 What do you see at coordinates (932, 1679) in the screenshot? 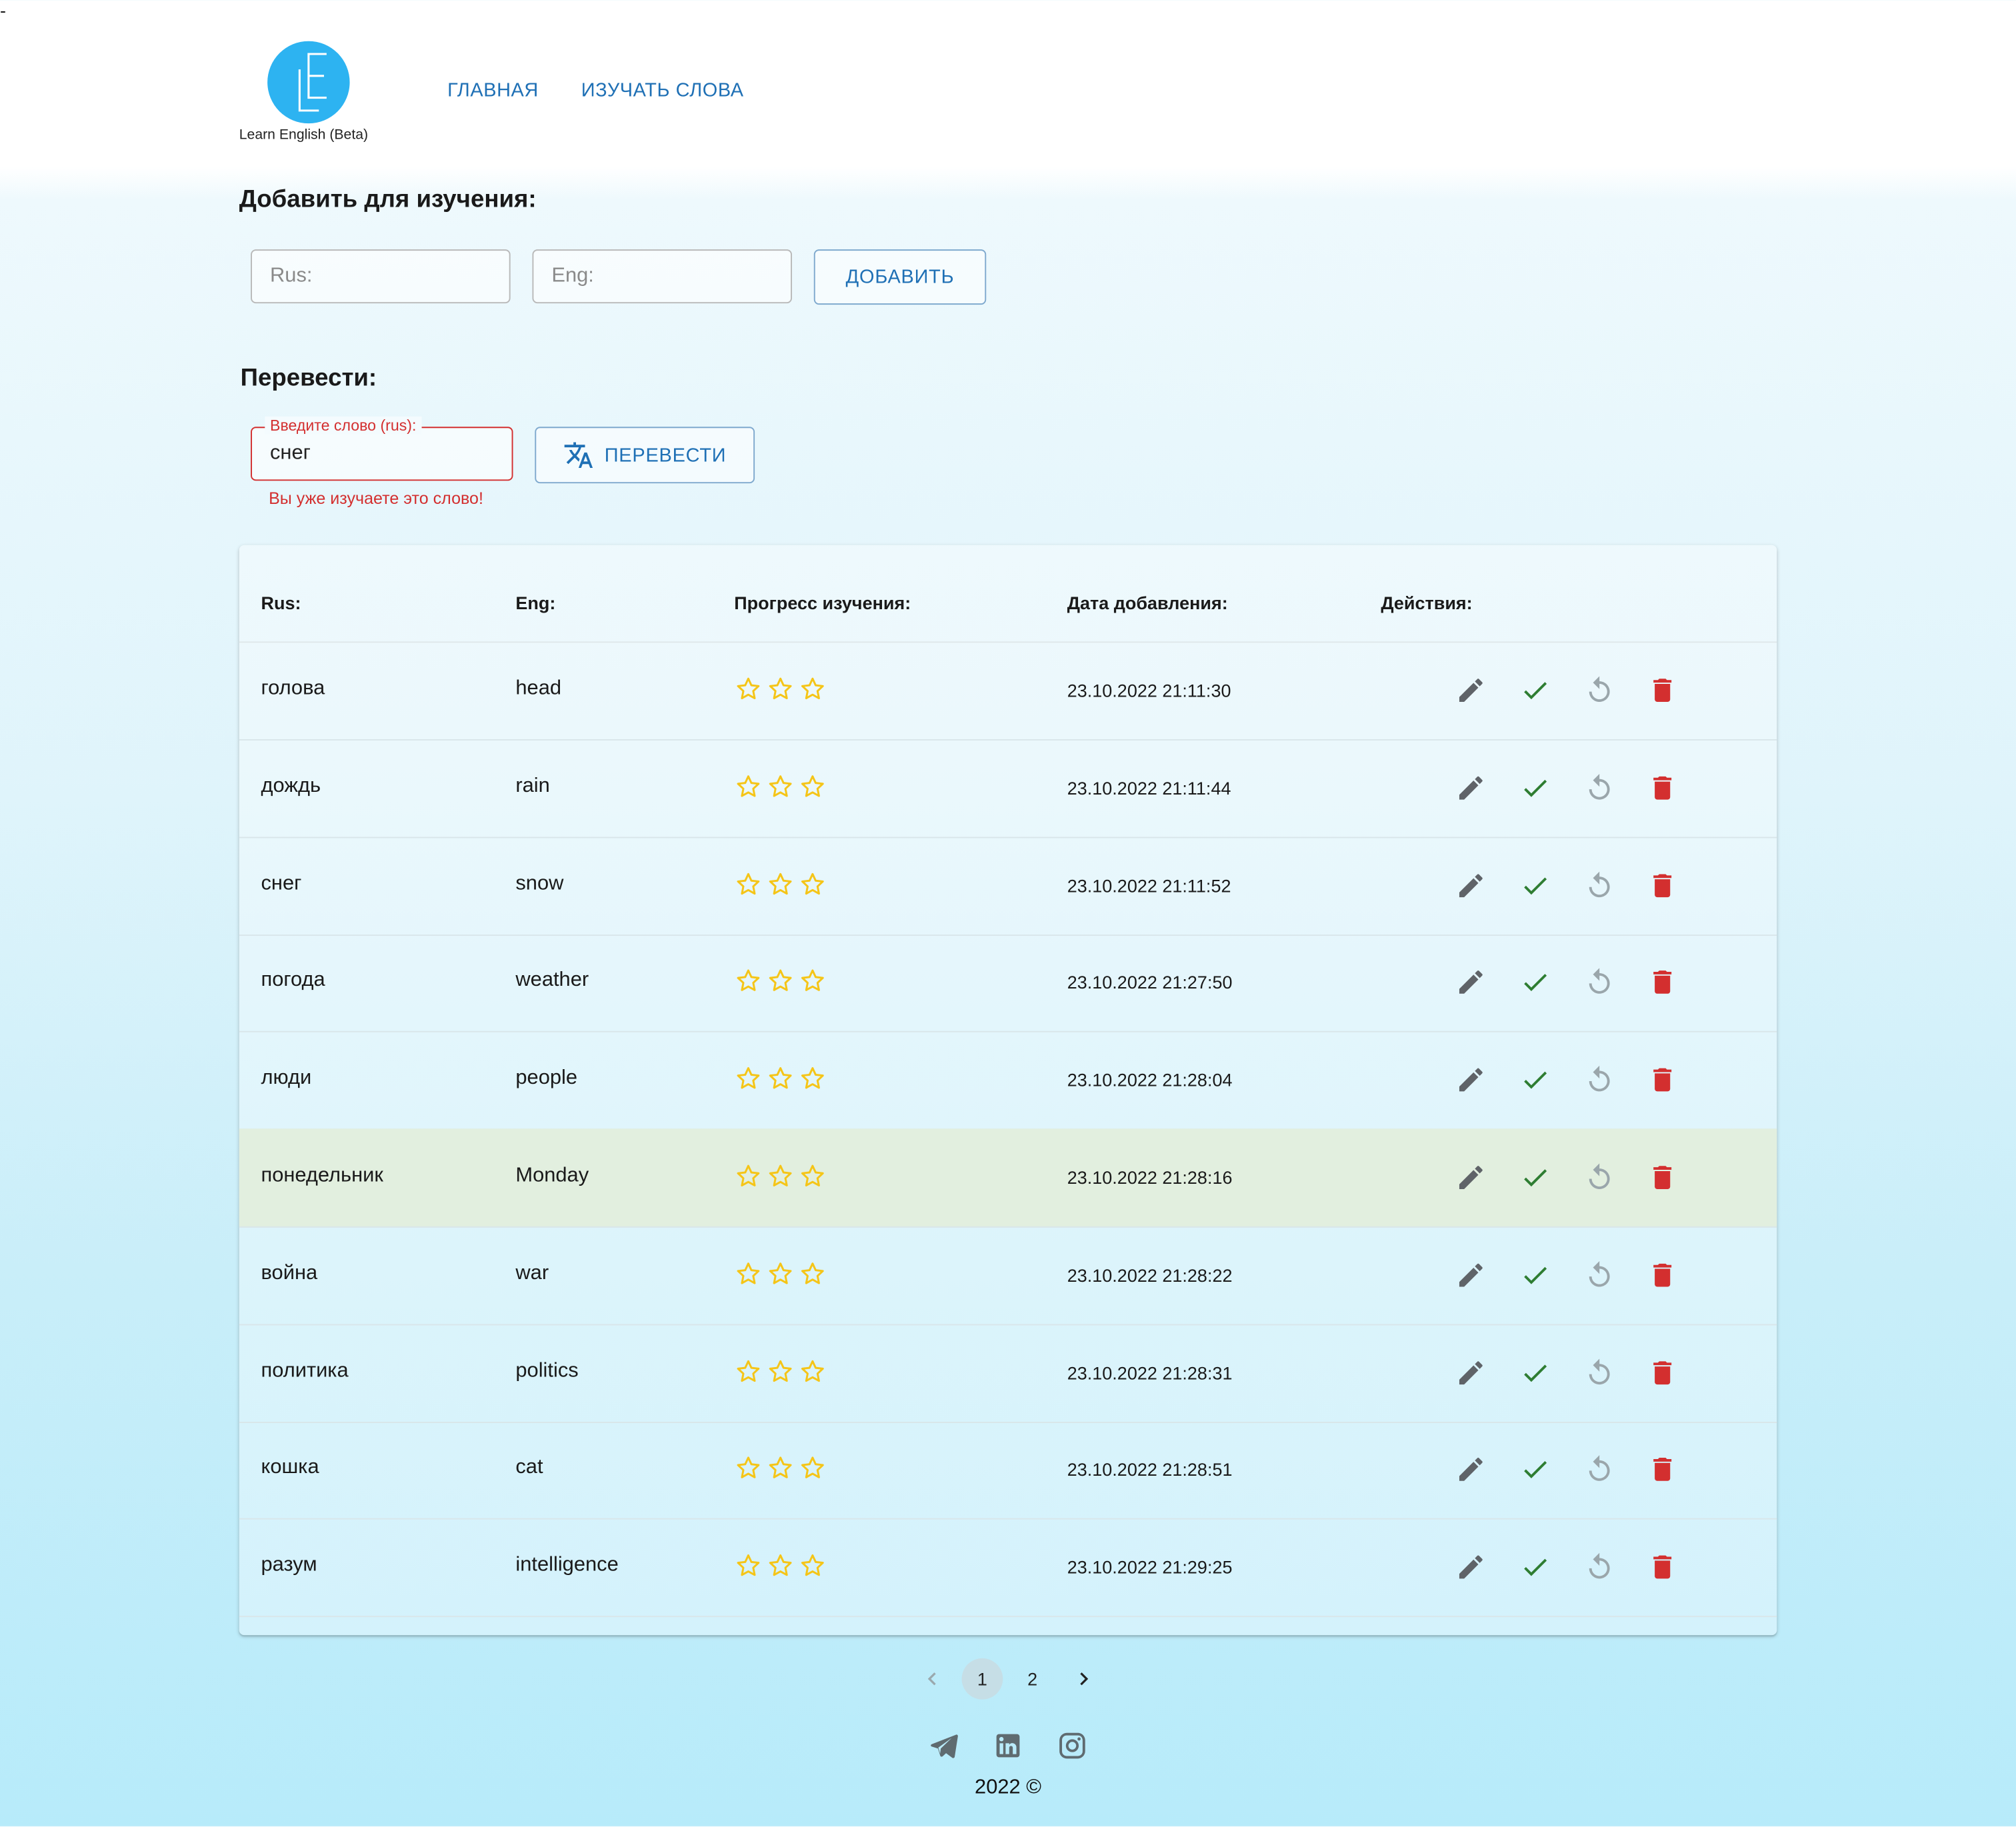
I see `prev-page-button` at bounding box center [932, 1679].